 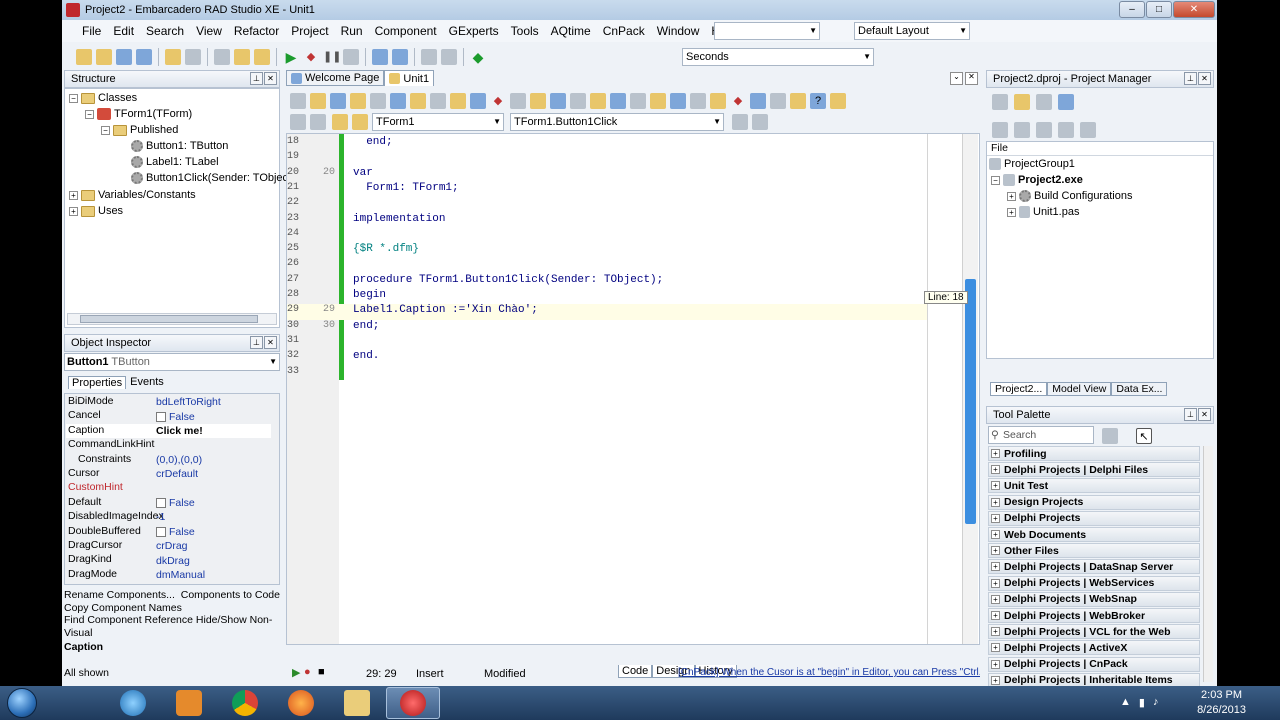 What do you see at coordinates (1094, 567) in the screenshot?
I see `palette-category: + Delphi Projects | DataSnap Server` at bounding box center [1094, 567].